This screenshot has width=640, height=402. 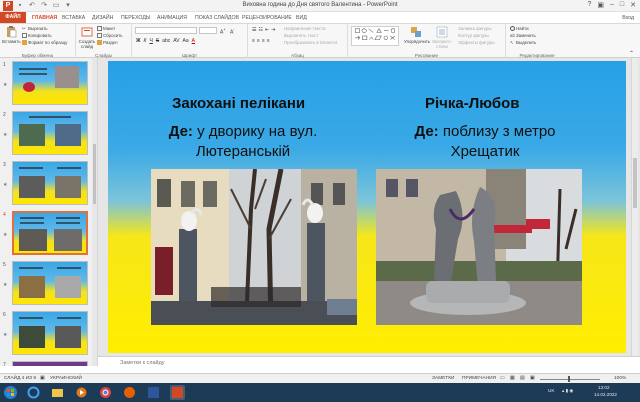 I want to click on slide-right-where-line1: Де: поблизу з метро, so click(x=485, y=131).